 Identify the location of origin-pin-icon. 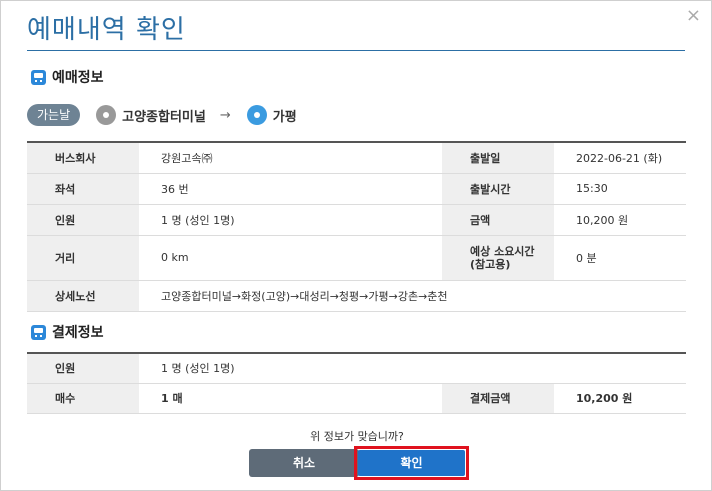
(106, 115).